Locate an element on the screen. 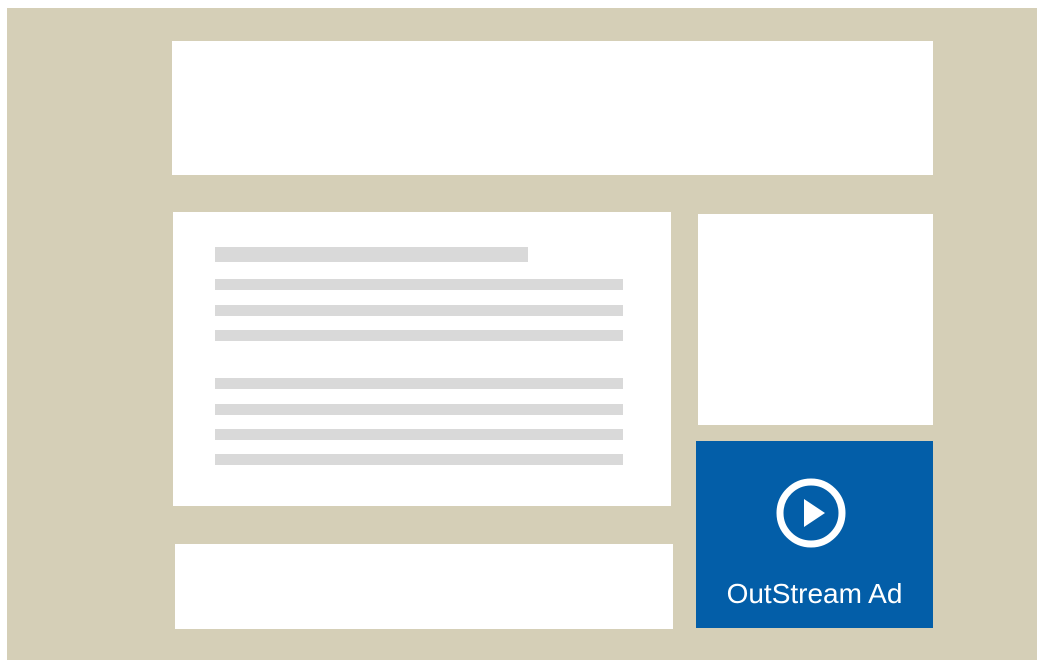 The height and width of the screenshot is (660, 1037). ad-label: OutStream Ad is located at coordinates (814, 593).